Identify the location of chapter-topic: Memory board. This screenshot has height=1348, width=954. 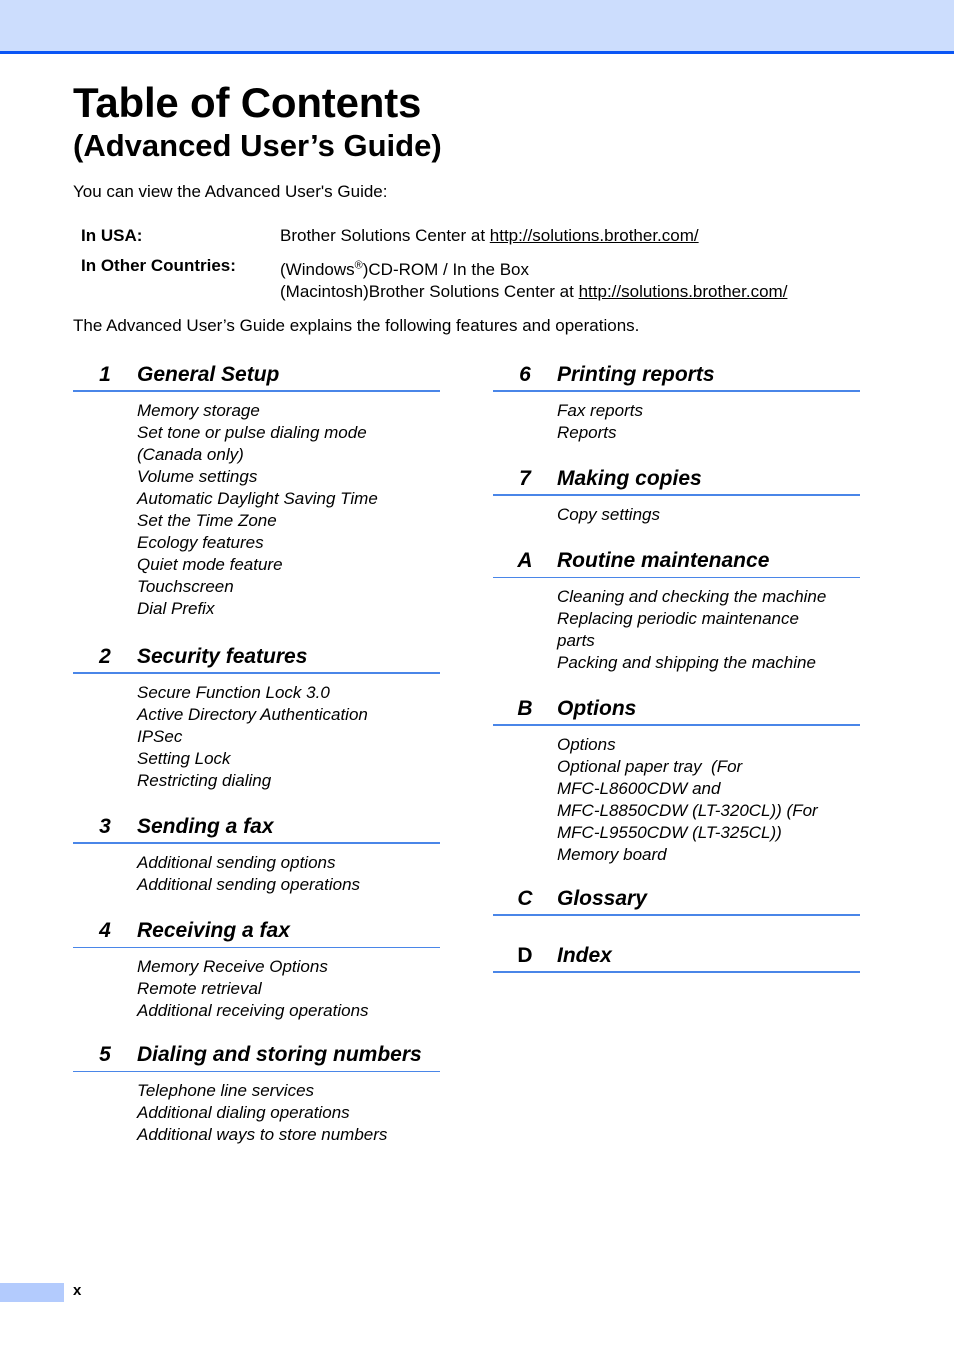
(708, 855).